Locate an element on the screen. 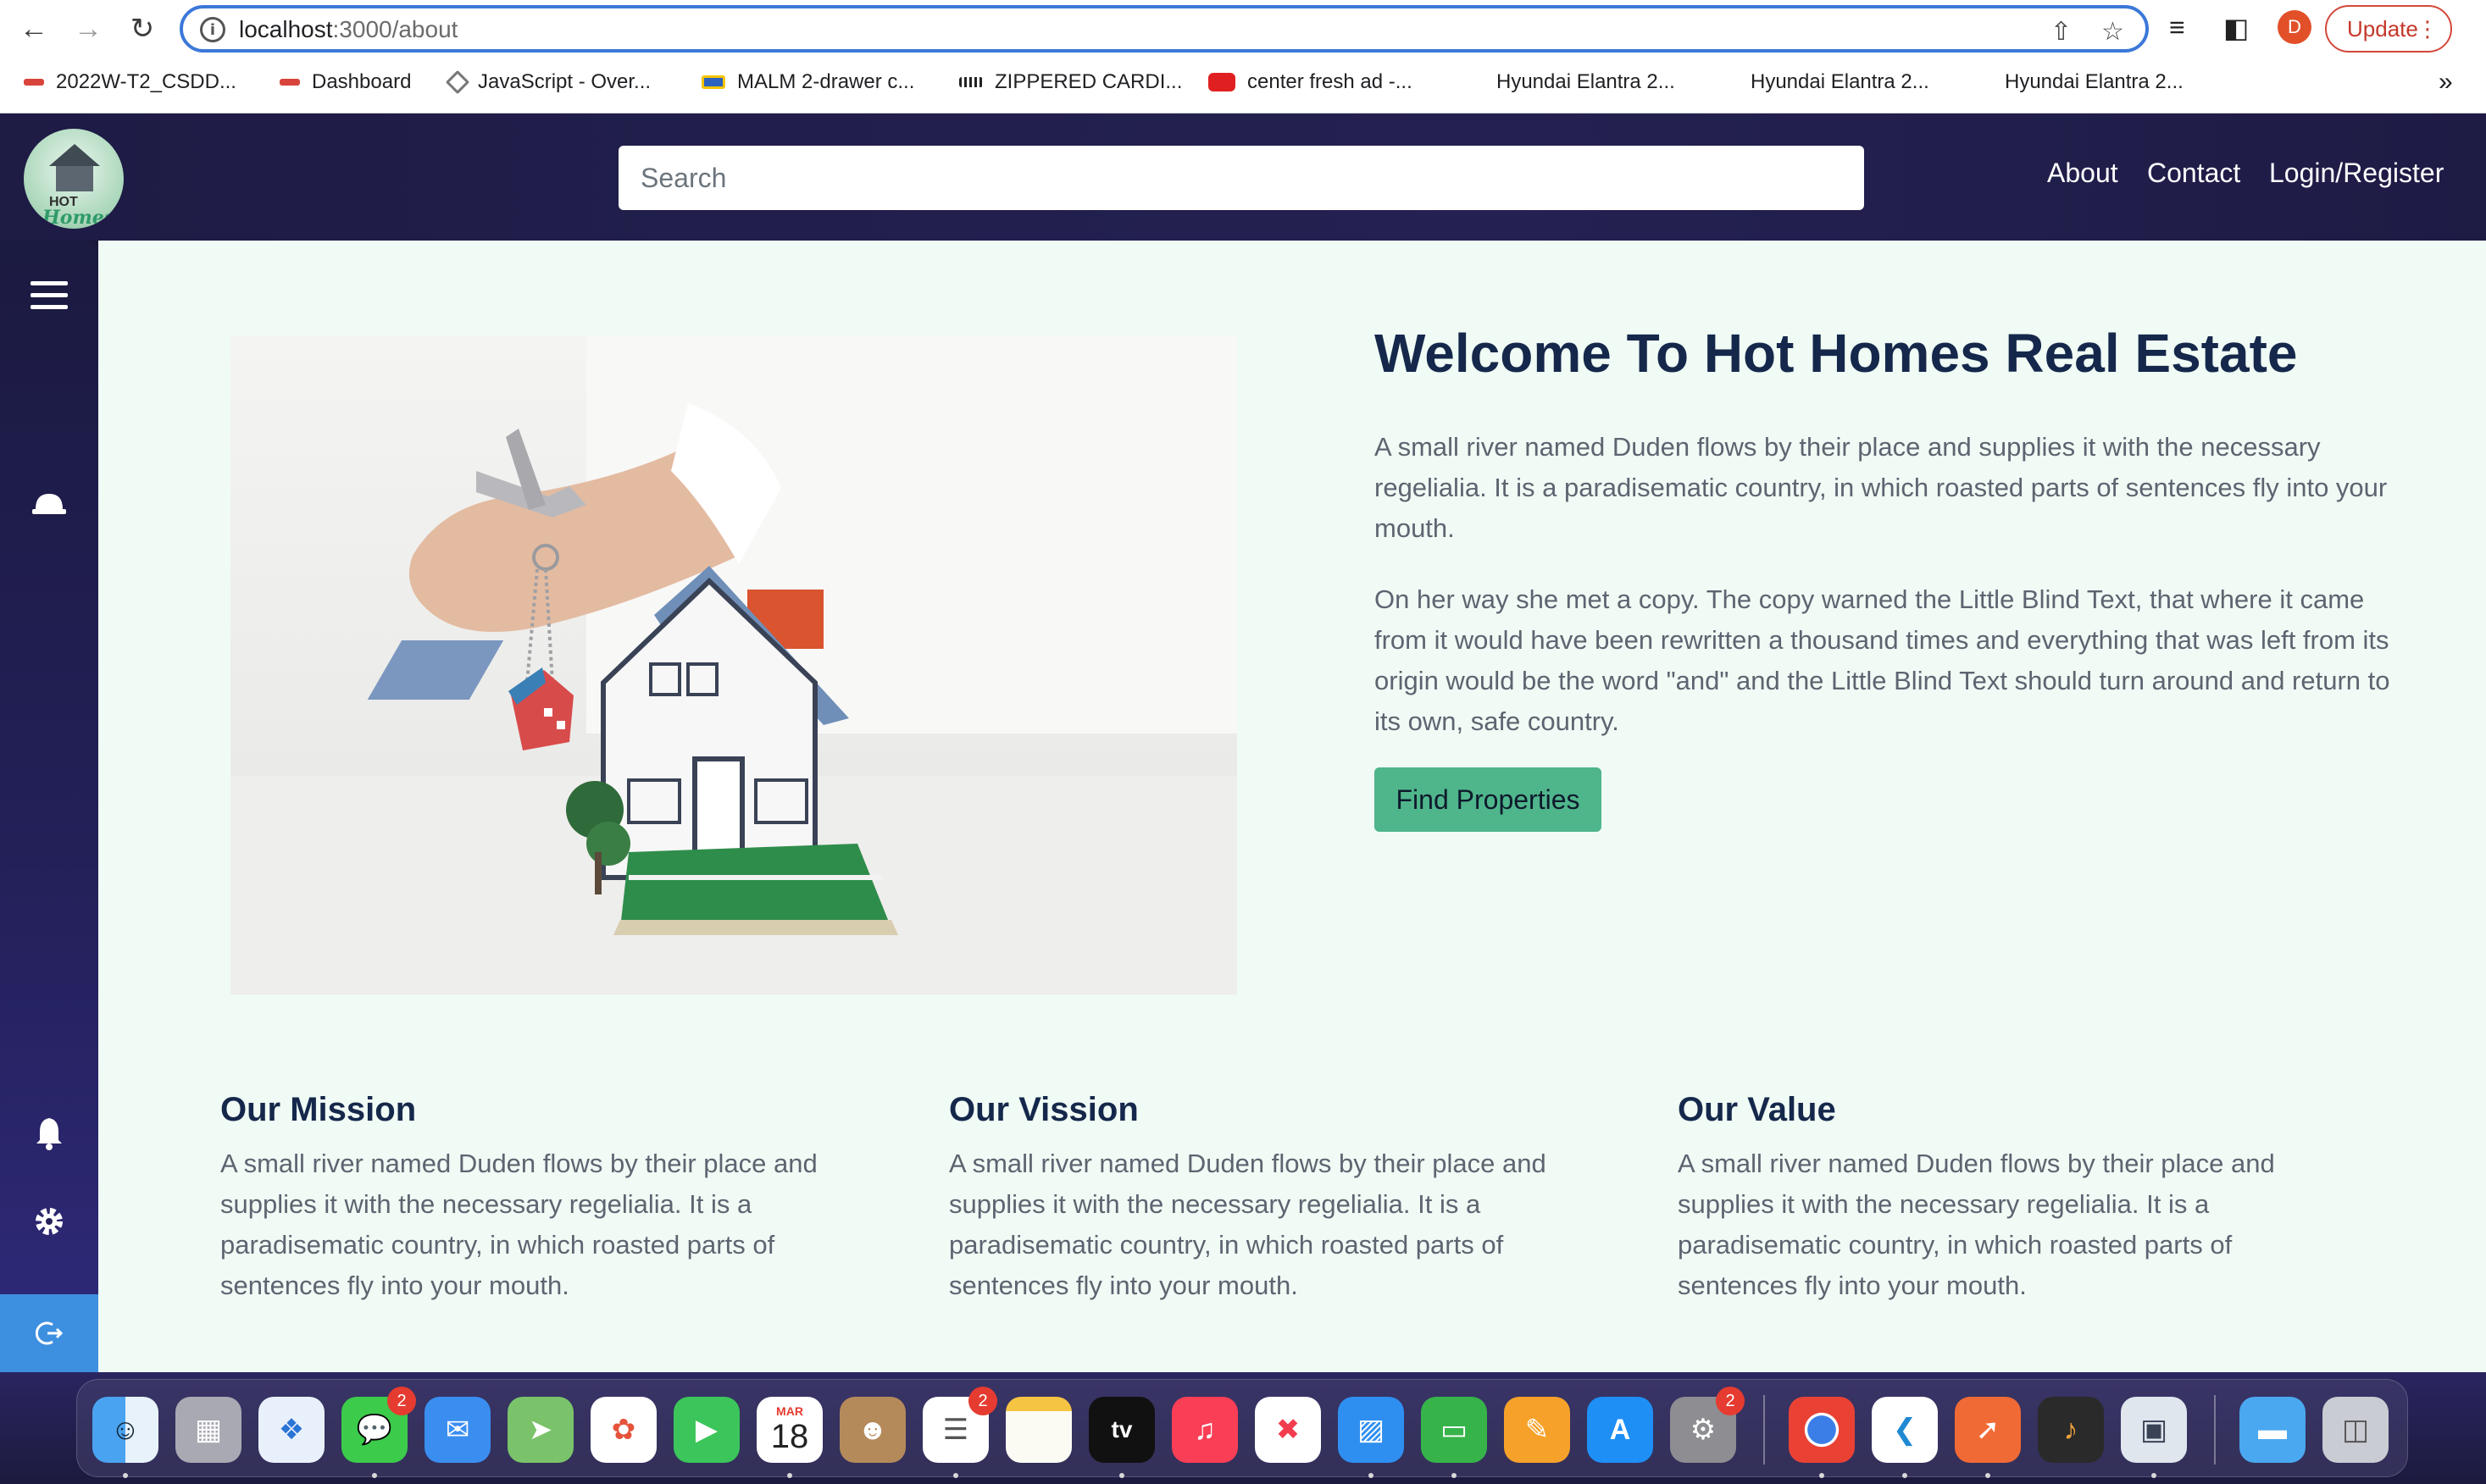 The height and width of the screenshot is (1484, 2486). hot-homes-logo: HOT Homes is located at coordinates (74, 179).